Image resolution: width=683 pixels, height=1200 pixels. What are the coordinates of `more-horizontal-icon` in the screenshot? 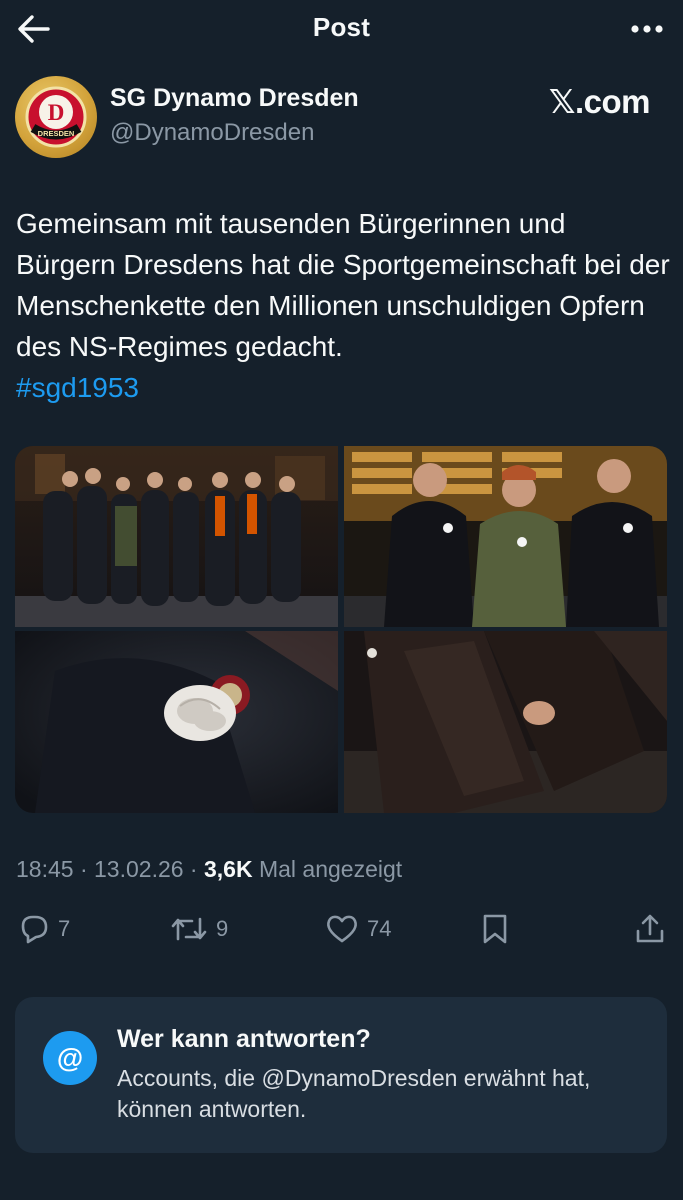 It's located at (647, 29).